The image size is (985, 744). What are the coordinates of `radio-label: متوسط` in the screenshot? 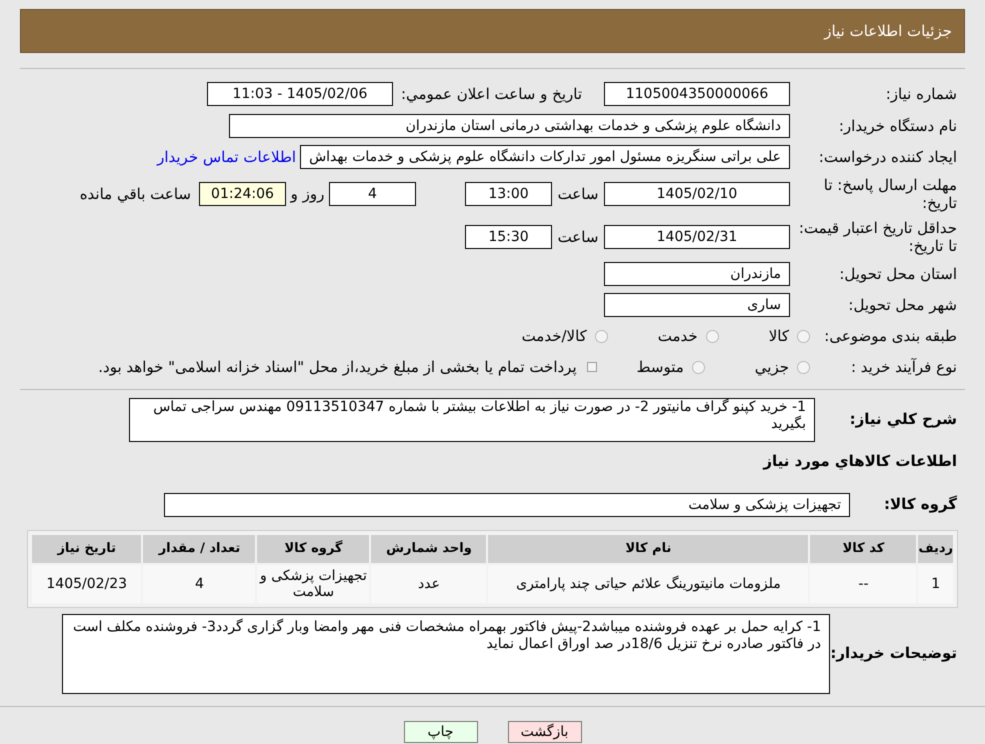 It's located at (660, 367).